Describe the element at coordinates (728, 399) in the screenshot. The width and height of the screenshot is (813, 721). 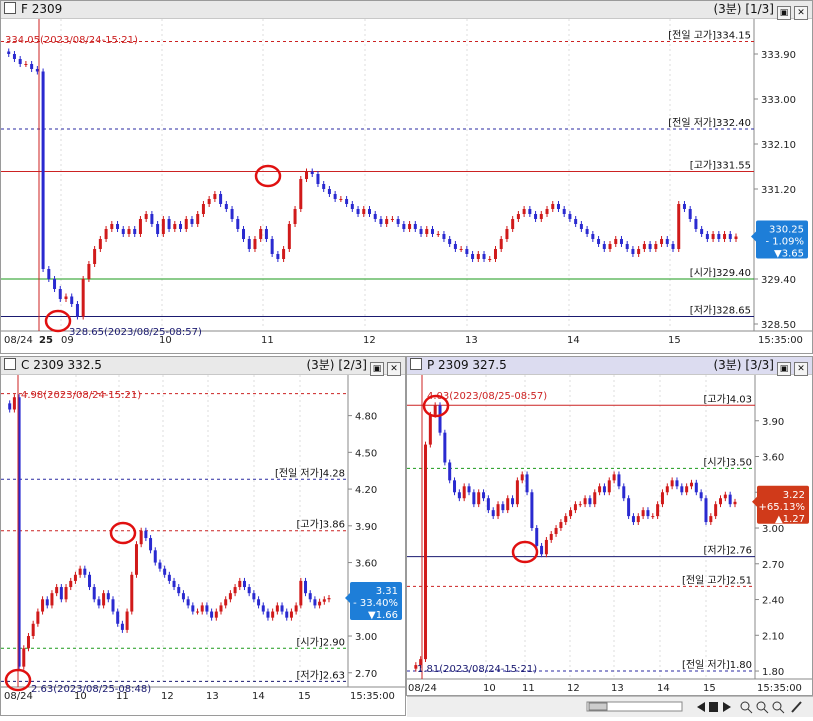
I see `put-ref-label: [고가]4.03` at that location.